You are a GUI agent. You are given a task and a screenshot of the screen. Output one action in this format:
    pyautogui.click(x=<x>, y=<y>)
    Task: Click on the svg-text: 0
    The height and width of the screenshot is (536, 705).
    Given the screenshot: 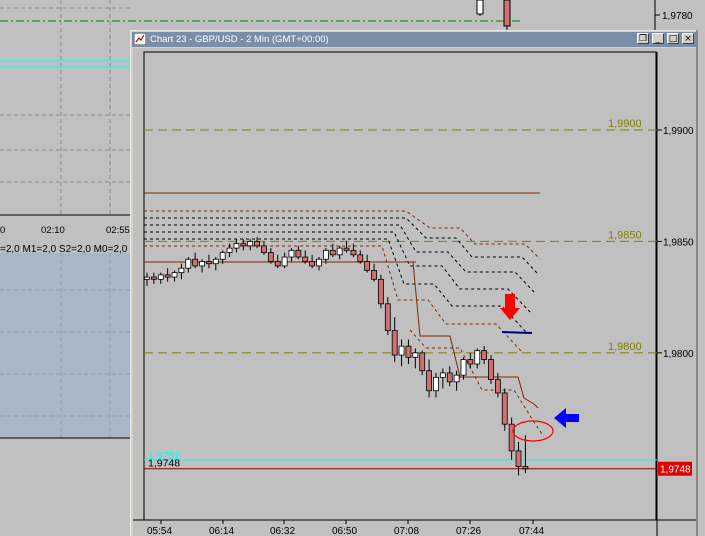 What is the action you would take?
    pyautogui.click(x=2, y=230)
    